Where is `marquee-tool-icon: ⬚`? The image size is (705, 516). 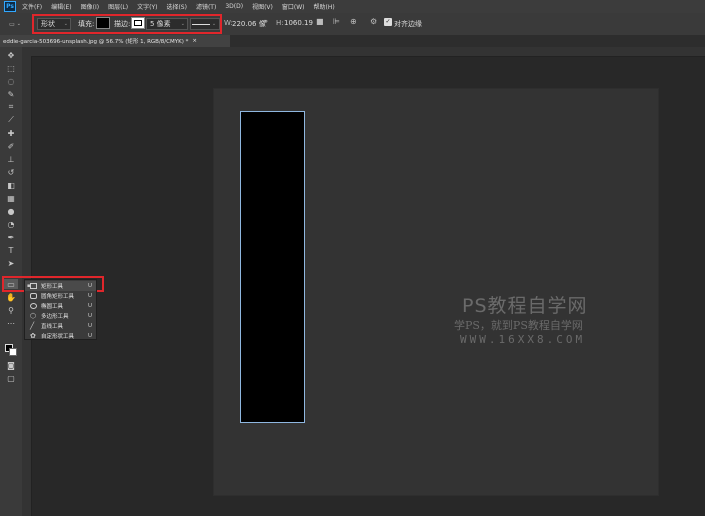 marquee-tool-icon: ⬚ is located at coordinates (11, 68).